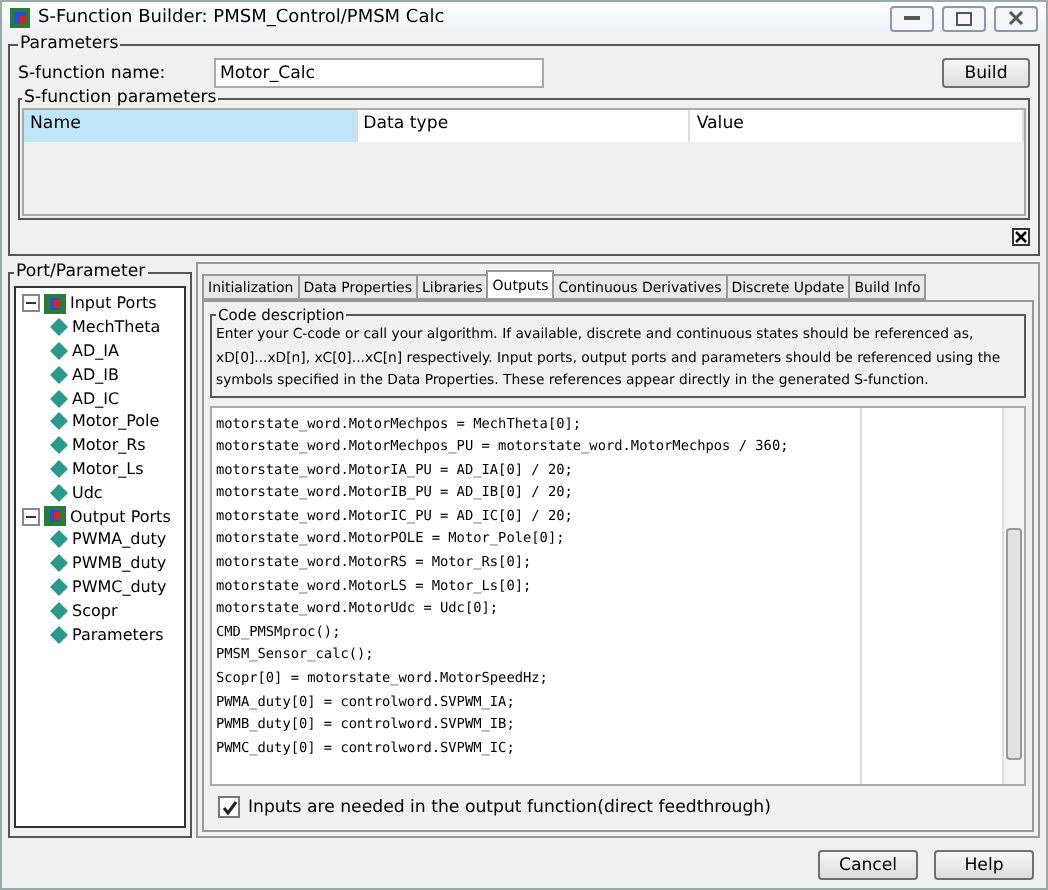  I want to click on tree-item: Input Ports, so click(113, 303).